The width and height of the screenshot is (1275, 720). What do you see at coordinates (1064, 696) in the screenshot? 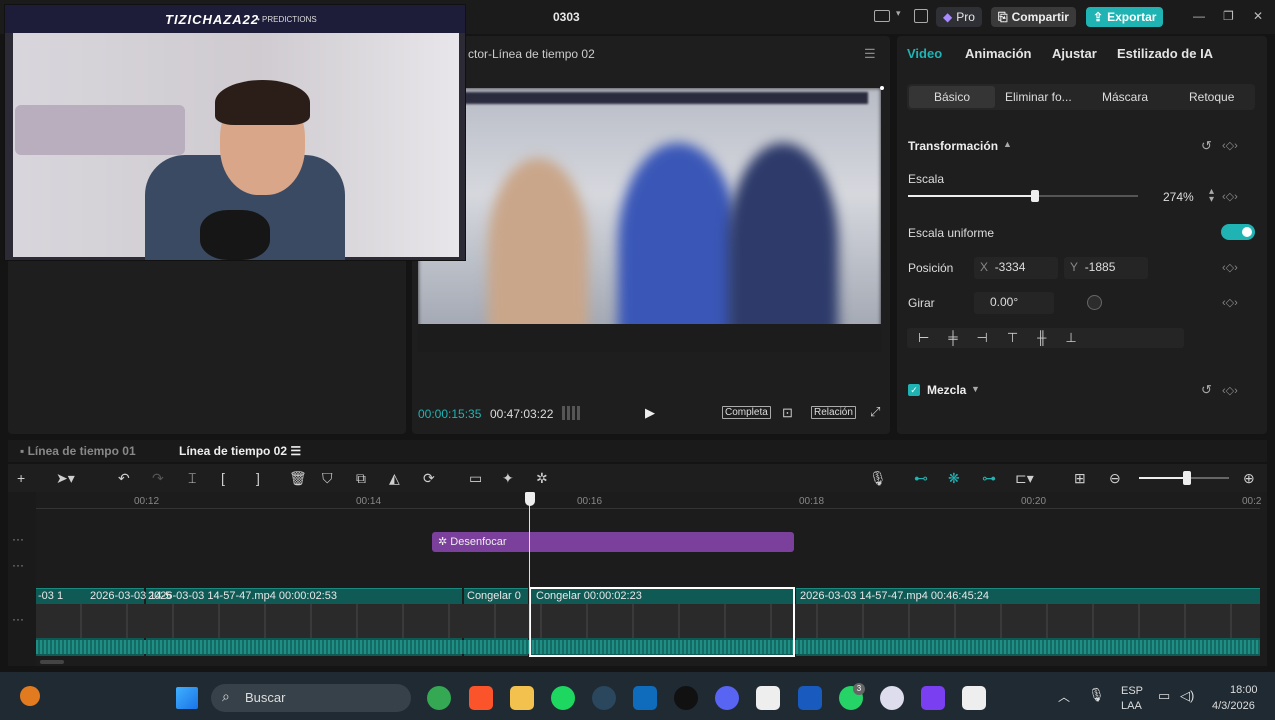
I see `tray-chevron-icon: ︿` at bounding box center [1064, 696].